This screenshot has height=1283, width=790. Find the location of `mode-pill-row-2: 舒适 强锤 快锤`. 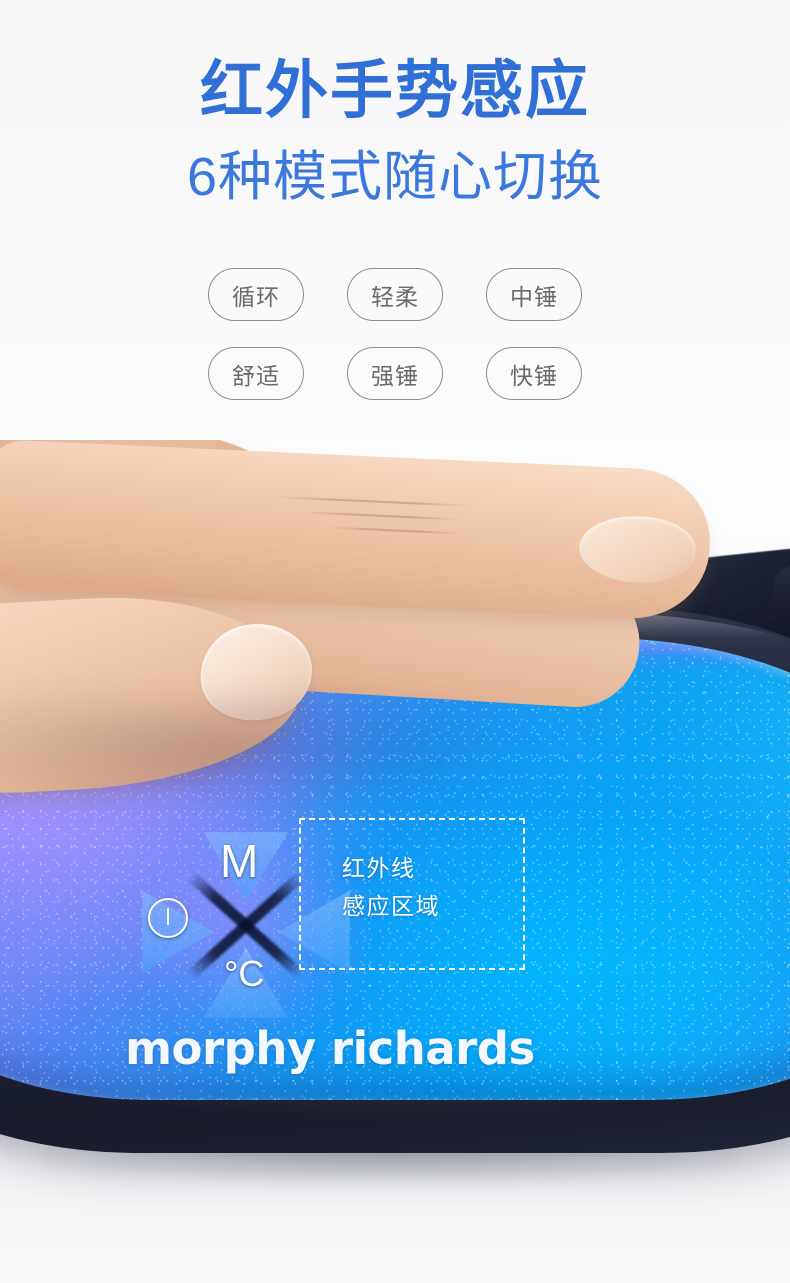

mode-pill-row-2: 舒适 强锤 快锤 is located at coordinates (395, 373).